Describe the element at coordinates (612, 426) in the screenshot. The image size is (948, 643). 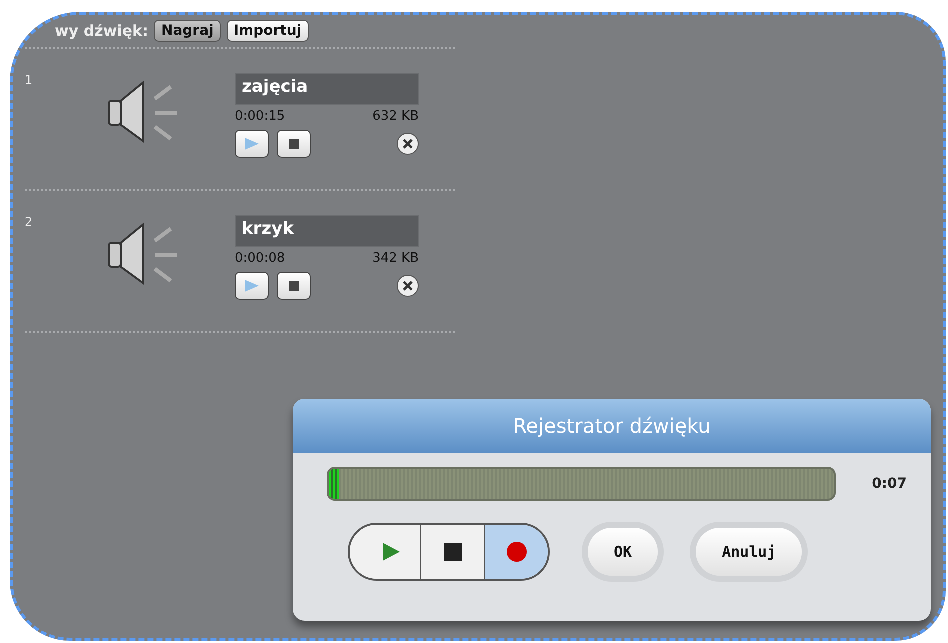
I see `dialog-title: Rejestrator dźwięku` at that location.